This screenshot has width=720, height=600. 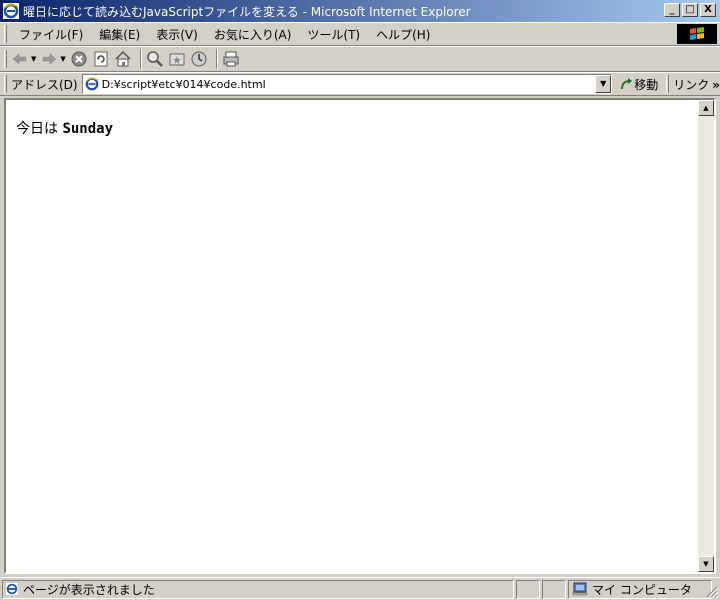 I want to click on menu-grip, so click(x=5, y=34).